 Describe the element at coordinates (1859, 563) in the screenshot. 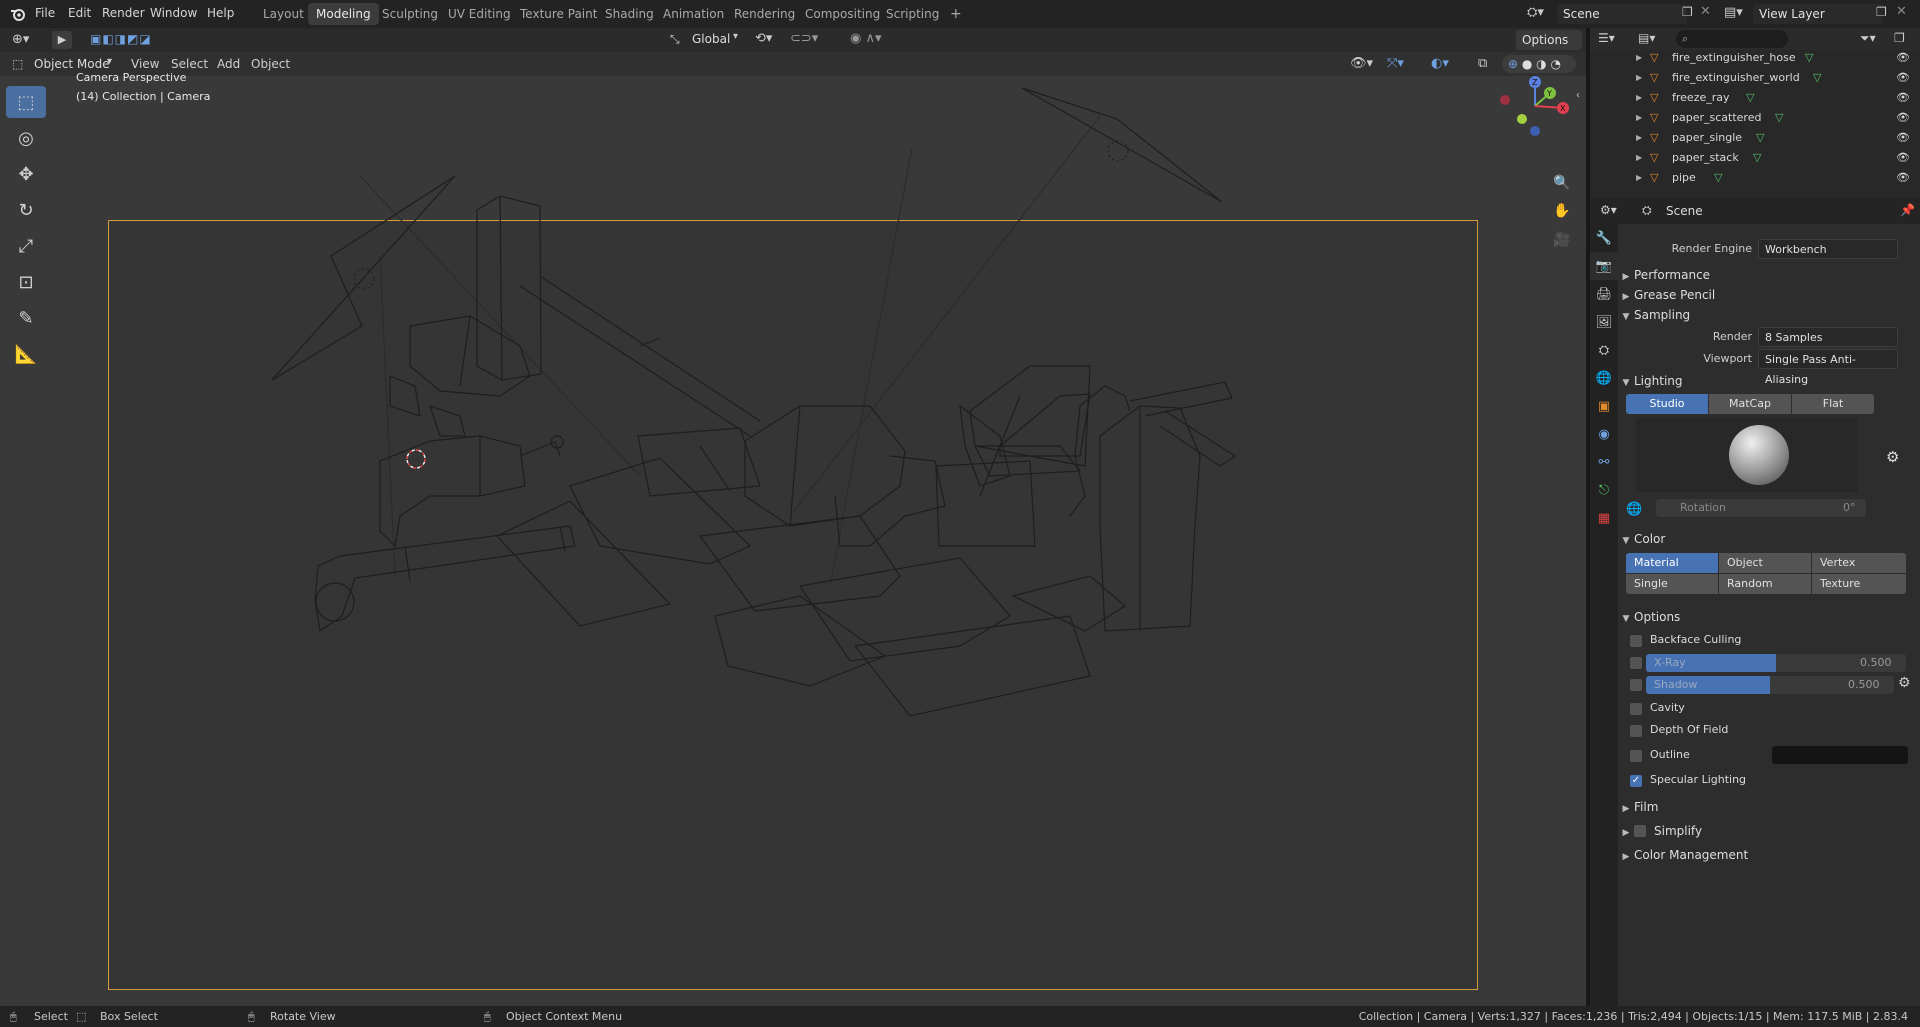

I see `color-vertex-button: Vertex` at that location.